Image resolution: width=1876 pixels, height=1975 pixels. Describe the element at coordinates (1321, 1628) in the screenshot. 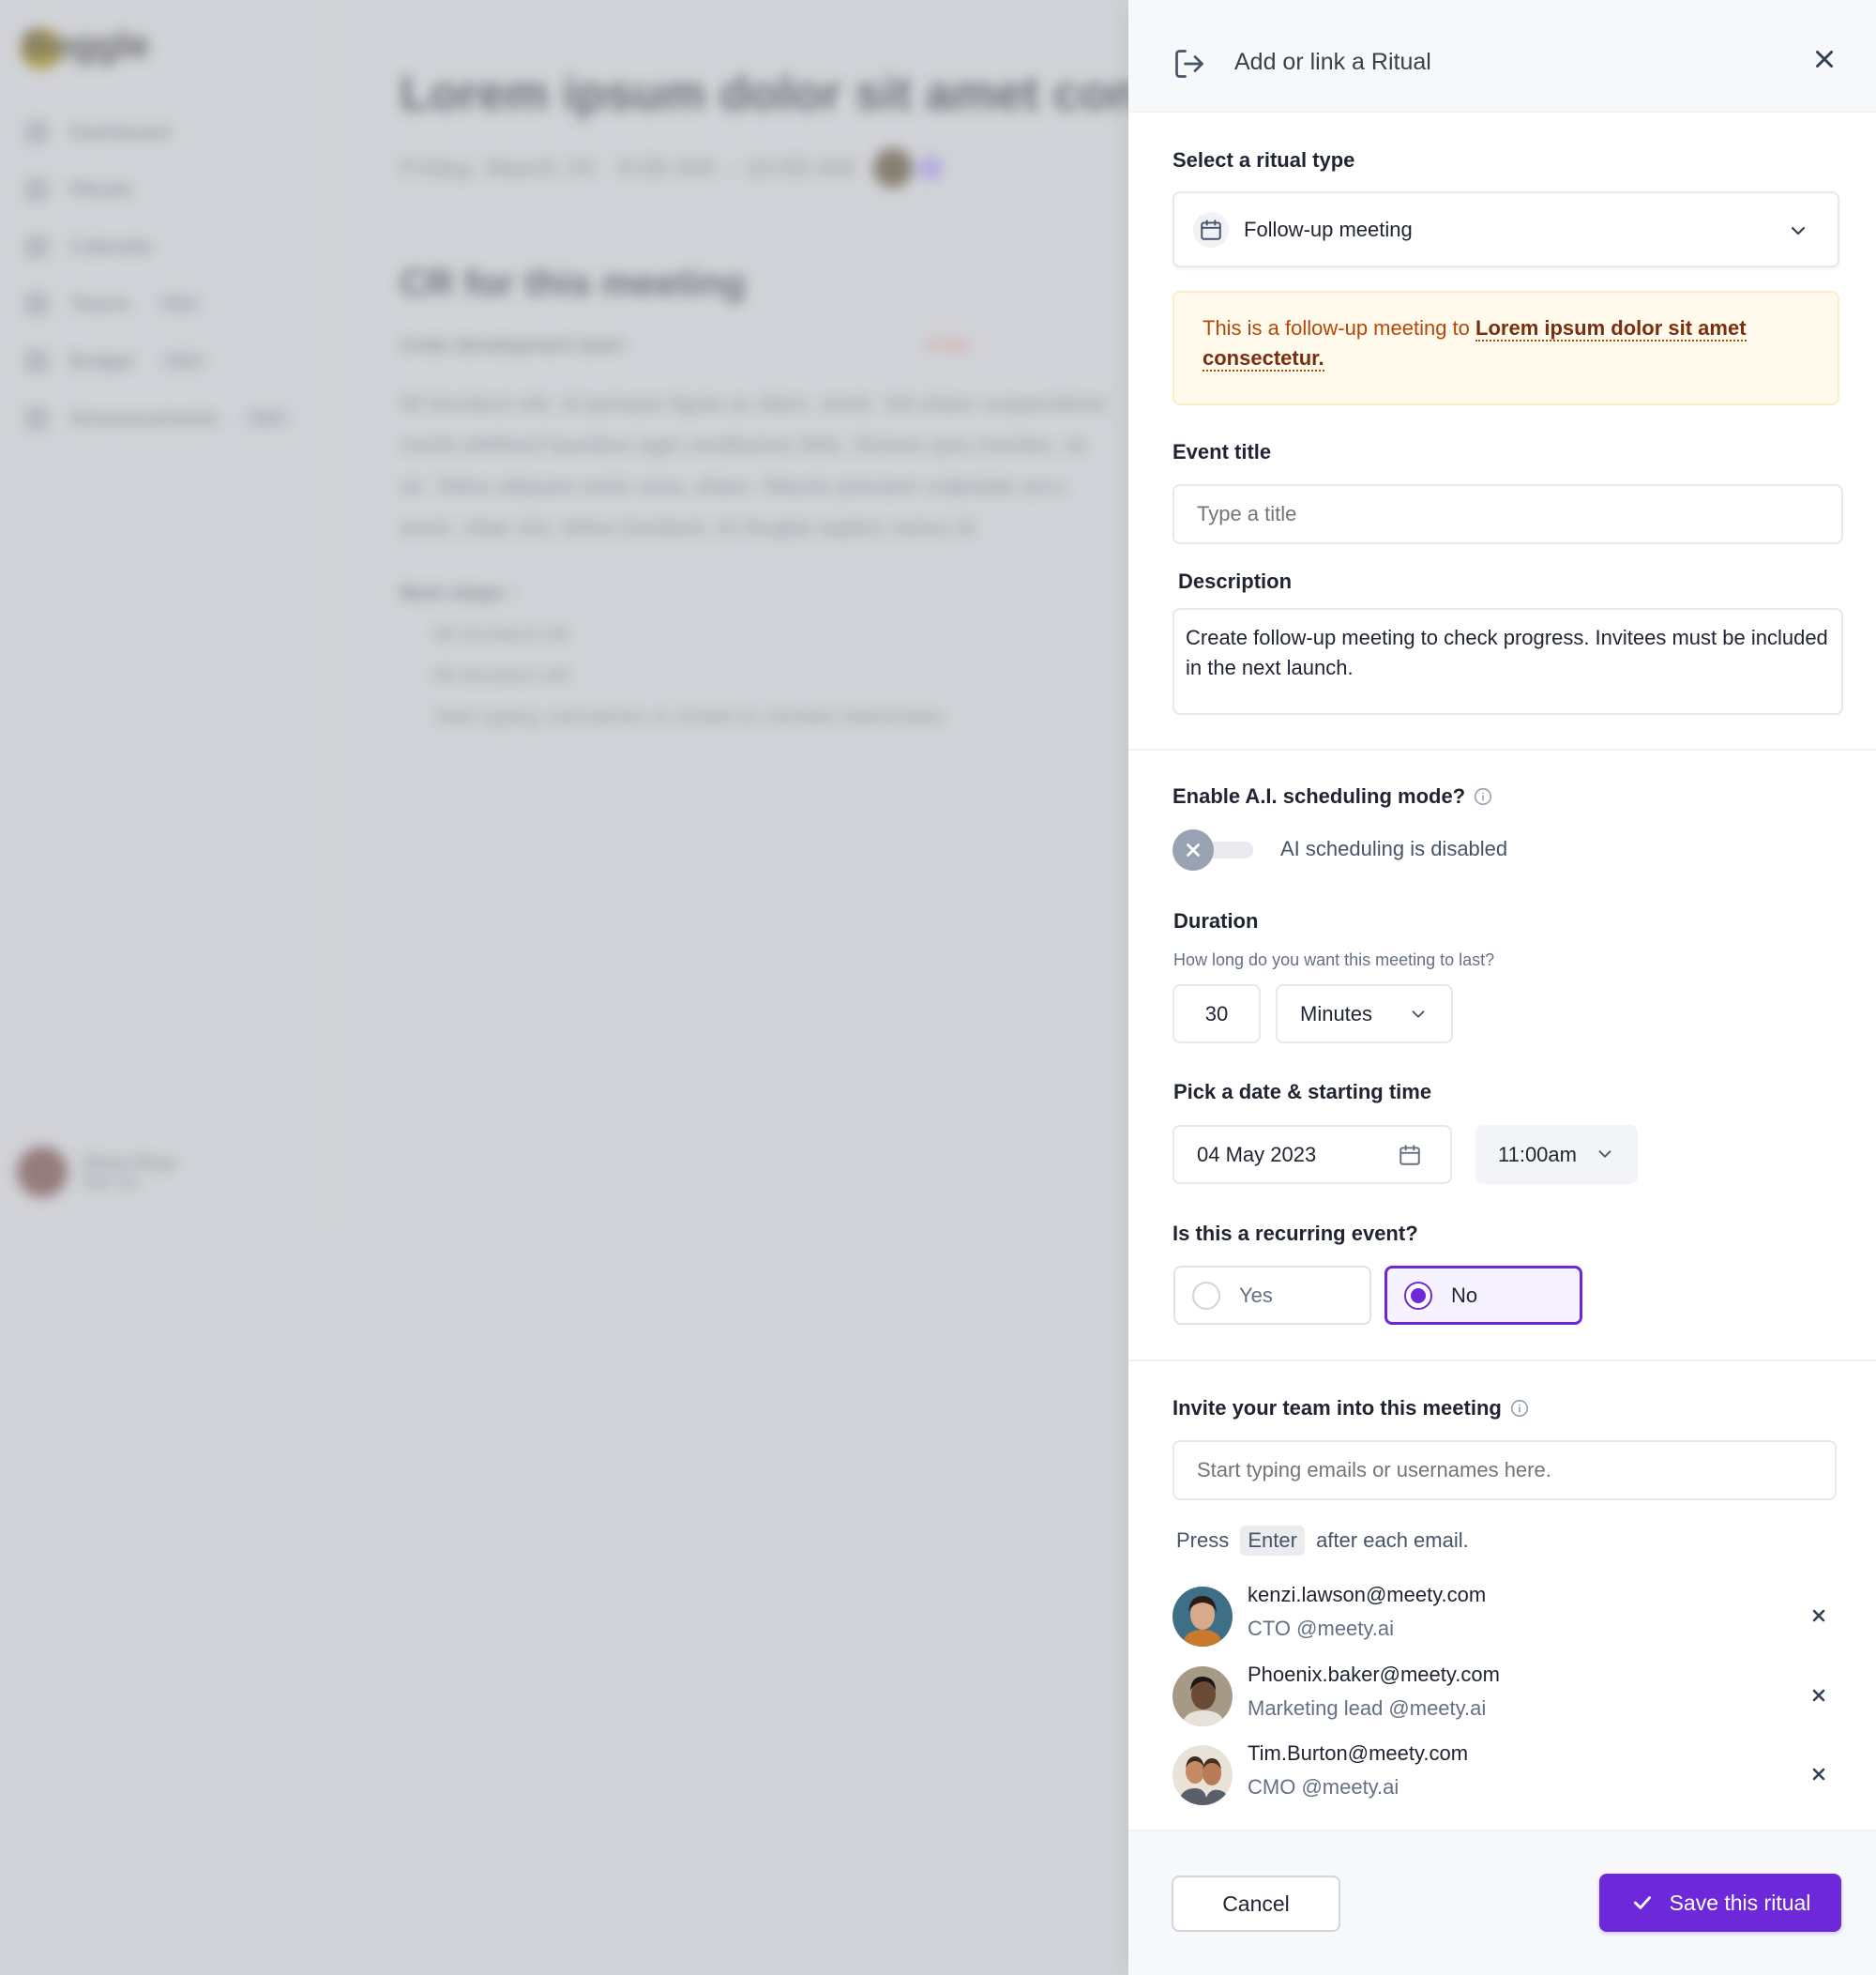

I see `invitee-role: CTO @meety.ai` at that location.